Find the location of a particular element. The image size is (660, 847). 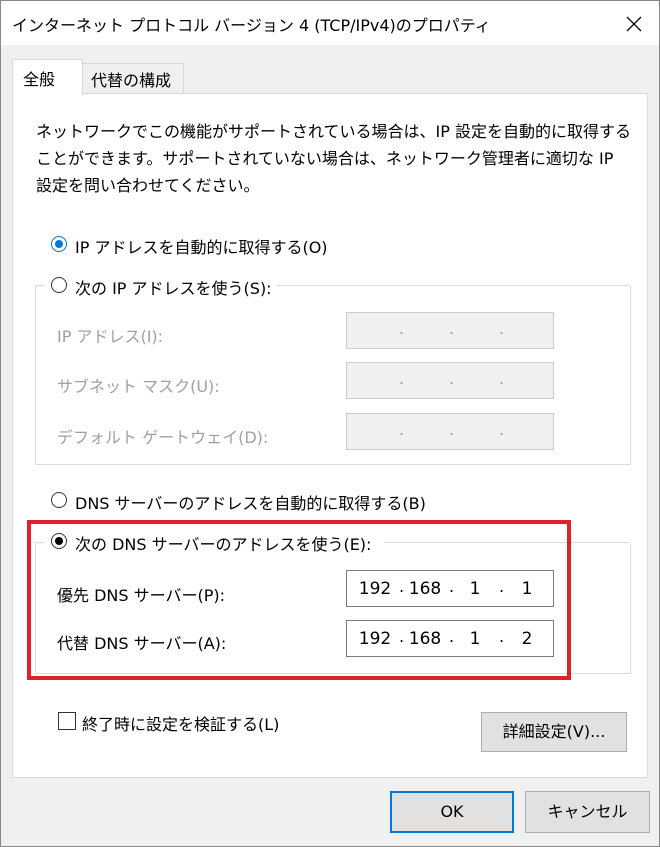

tab-general: 全般 is located at coordinates (47, 77).